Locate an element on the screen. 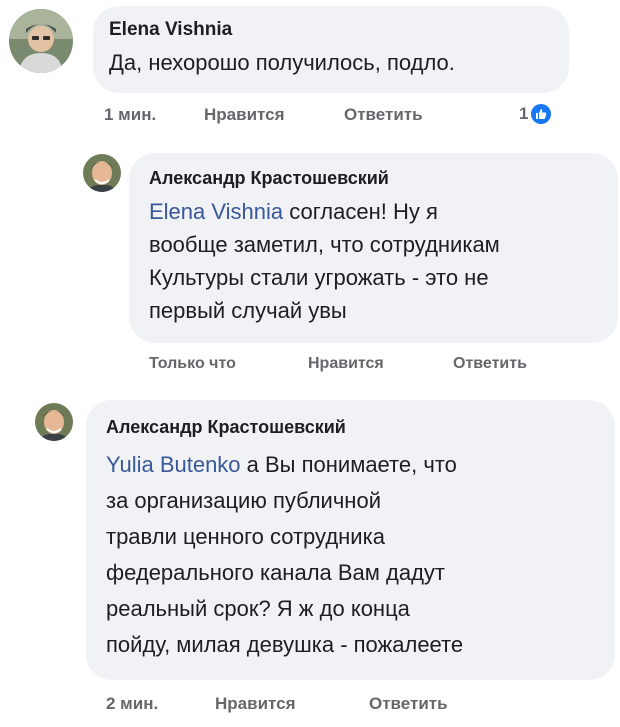 The image size is (620, 727). mention-link: Elena Vishnia is located at coordinates (216, 211).